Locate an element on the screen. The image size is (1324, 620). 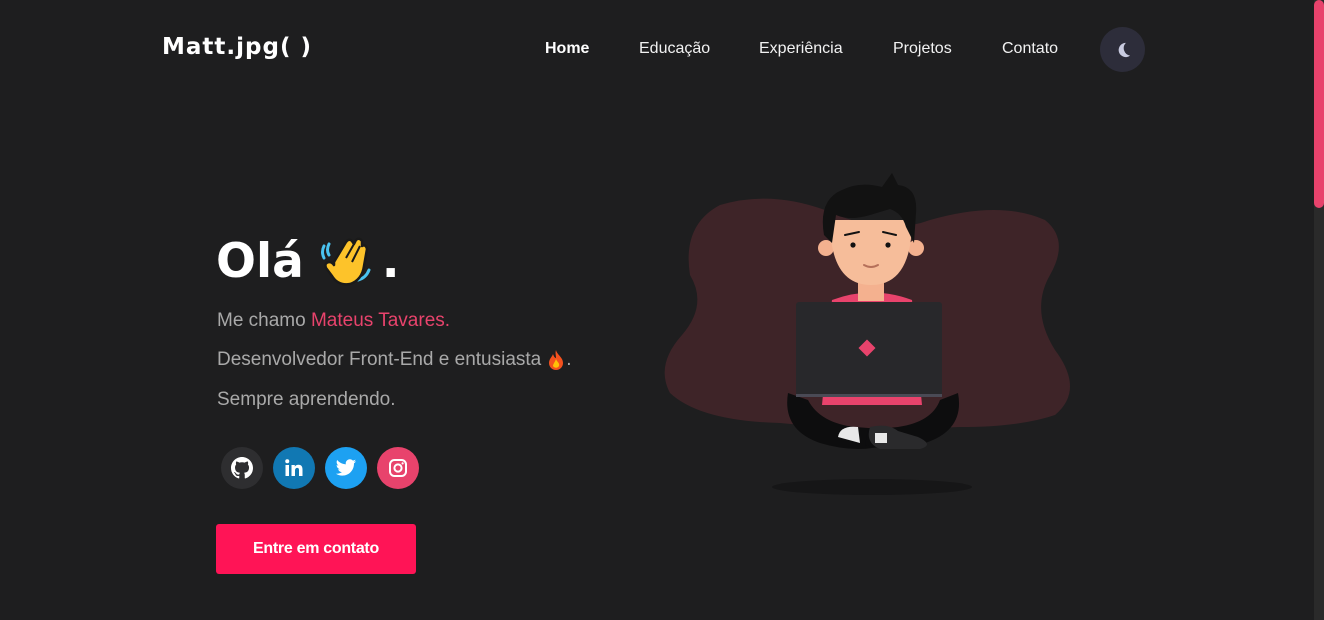
author-name: Mateus Tavares. is located at coordinates (380, 320).